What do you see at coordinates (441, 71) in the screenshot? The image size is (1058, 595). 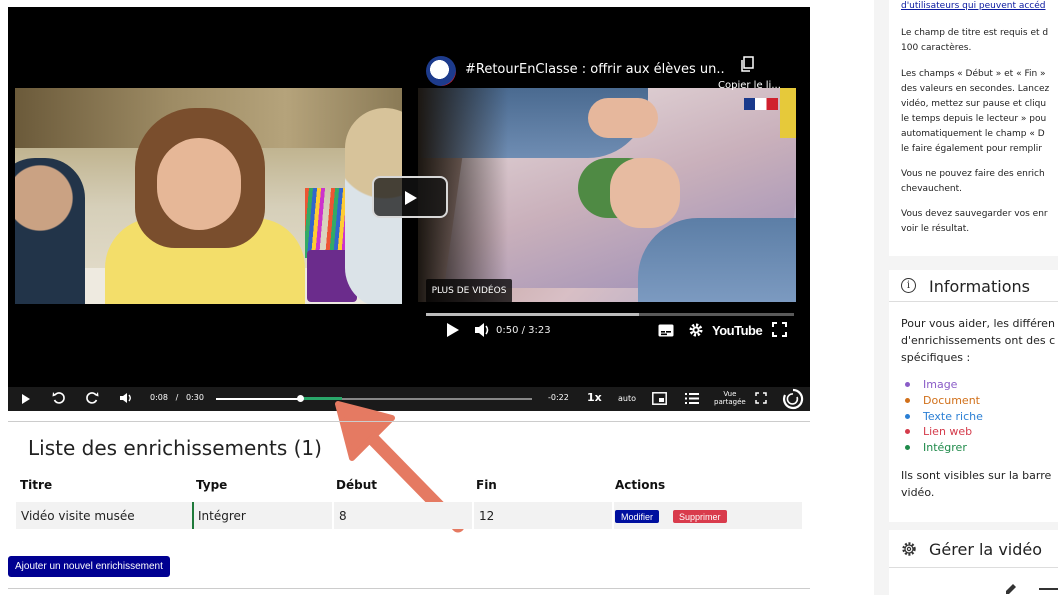 I see `channel-avatar` at bounding box center [441, 71].